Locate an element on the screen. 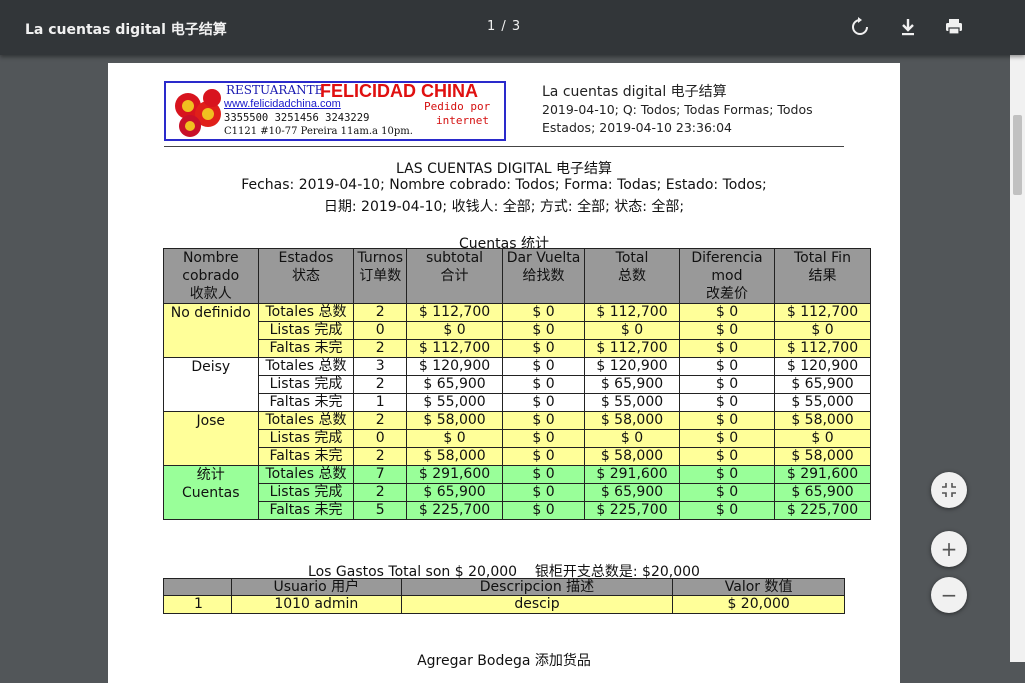 This screenshot has height=683, width=1025. header-divider is located at coordinates (504, 146).